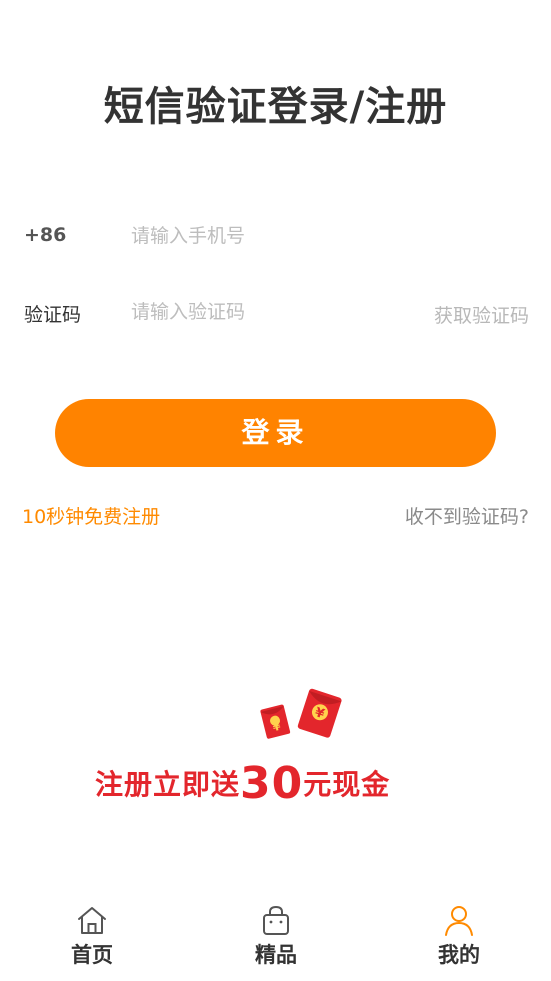  I want to click on code-input, so click(246, 312).